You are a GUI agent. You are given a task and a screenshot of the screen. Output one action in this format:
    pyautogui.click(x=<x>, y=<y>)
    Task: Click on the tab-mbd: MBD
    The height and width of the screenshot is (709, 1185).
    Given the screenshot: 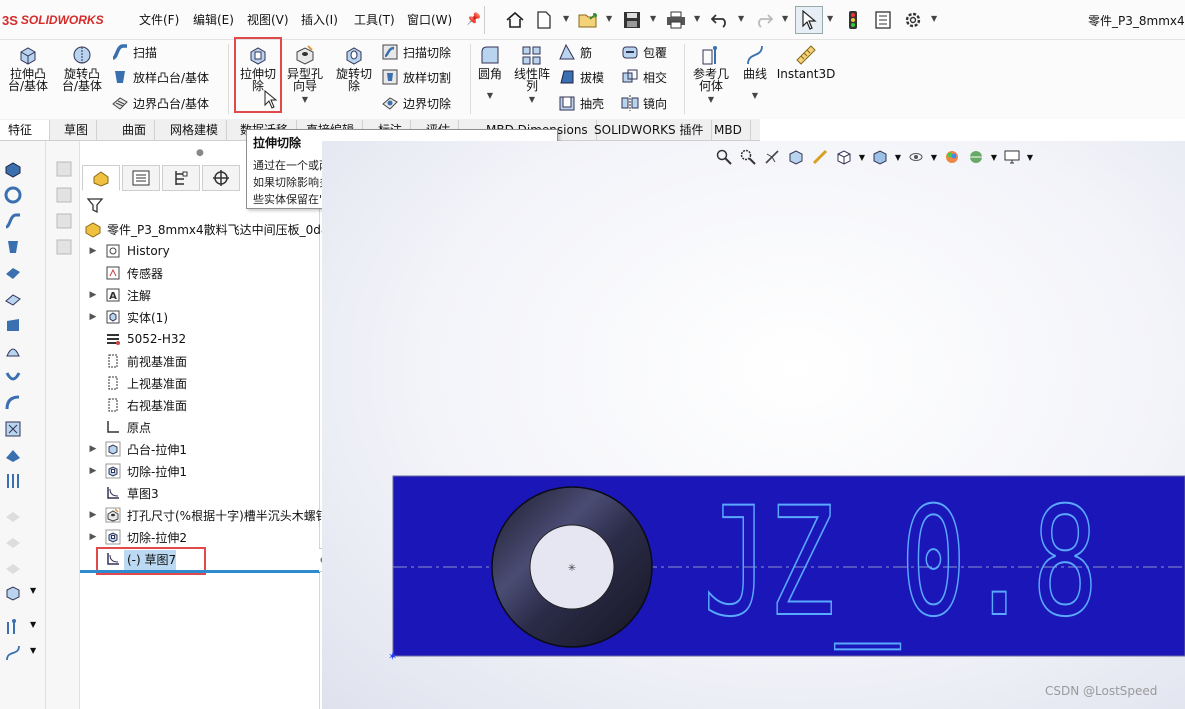 What is the action you would take?
    pyautogui.click(x=728, y=130)
    